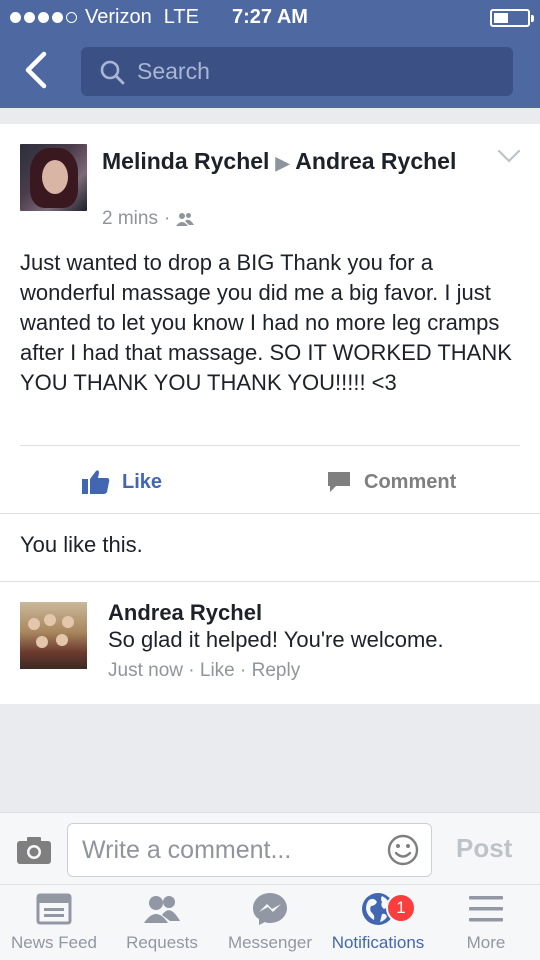 The image size is (540, 960). I want to click on clock: 7:27 AM, so click(270, 17).